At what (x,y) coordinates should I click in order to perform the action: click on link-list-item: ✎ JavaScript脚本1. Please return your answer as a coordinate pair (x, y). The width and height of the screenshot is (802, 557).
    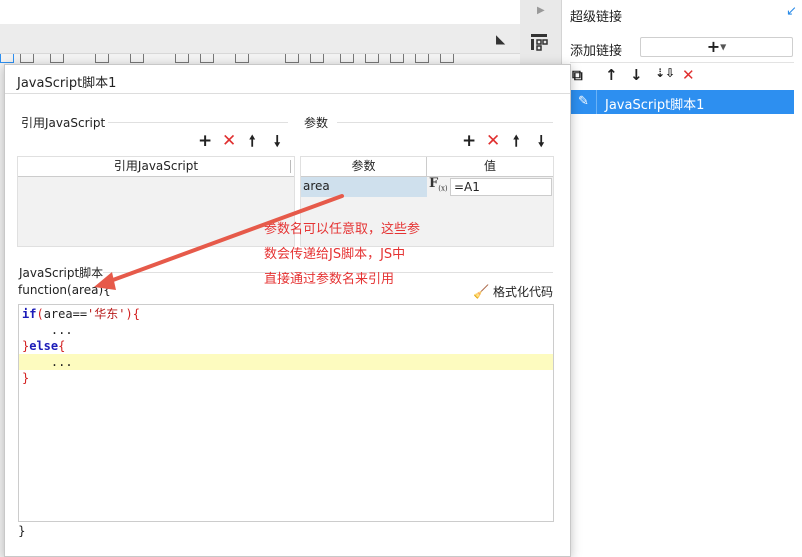
    Looking at the image, I should click on (682, 102).